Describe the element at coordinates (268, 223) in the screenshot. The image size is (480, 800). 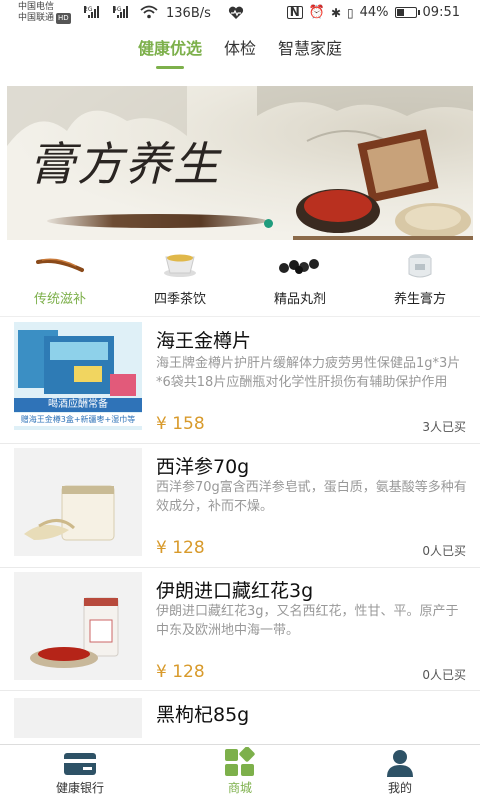
I see `banner-dot` at that location.